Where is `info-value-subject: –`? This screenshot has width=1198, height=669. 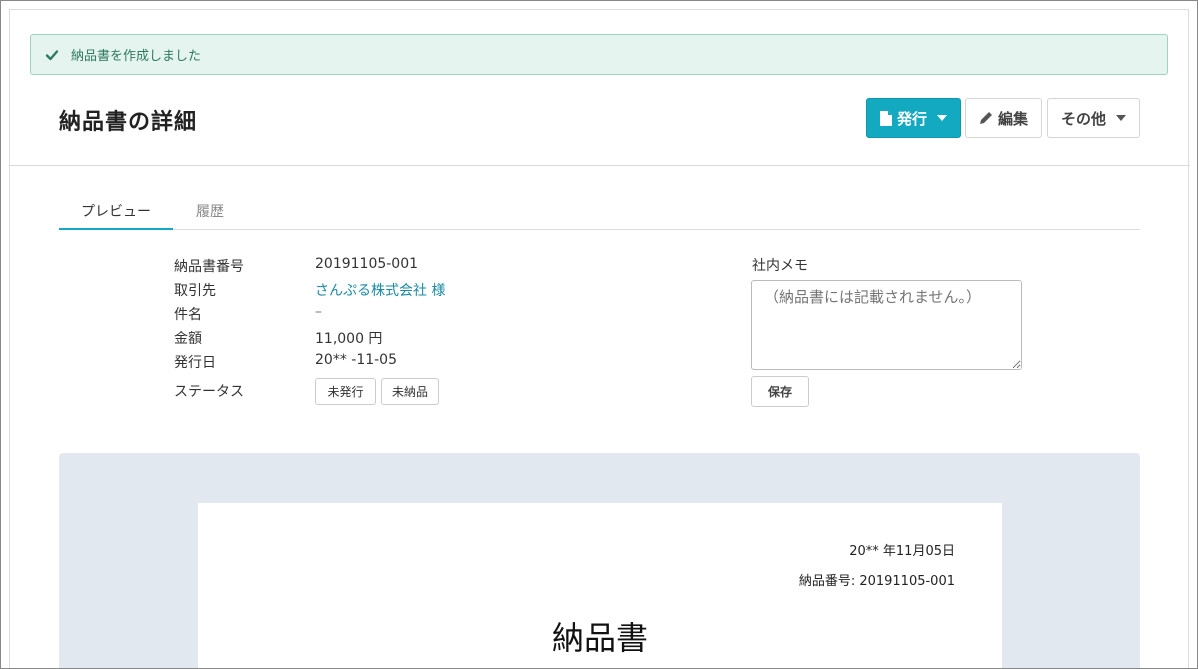
info-value-subject: – is located at coordinates (318, 312).